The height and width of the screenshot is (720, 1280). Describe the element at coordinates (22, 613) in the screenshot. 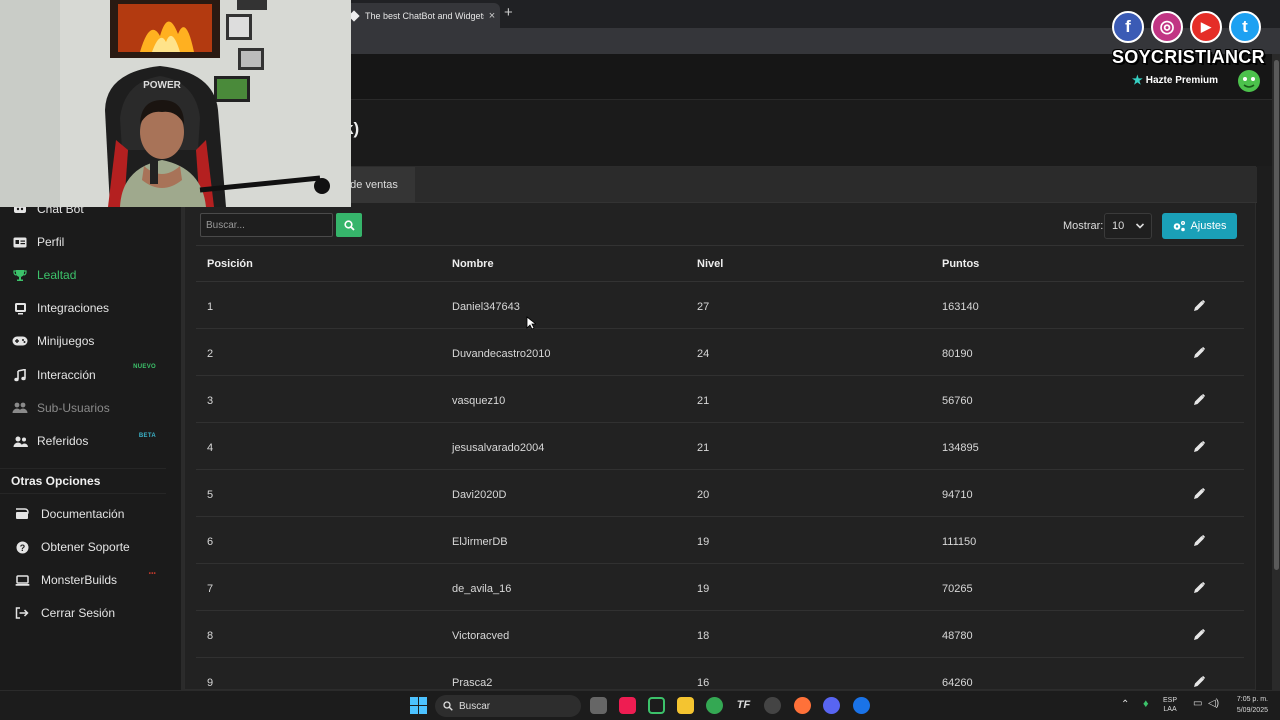

I see `sign-out-icon` at that location.